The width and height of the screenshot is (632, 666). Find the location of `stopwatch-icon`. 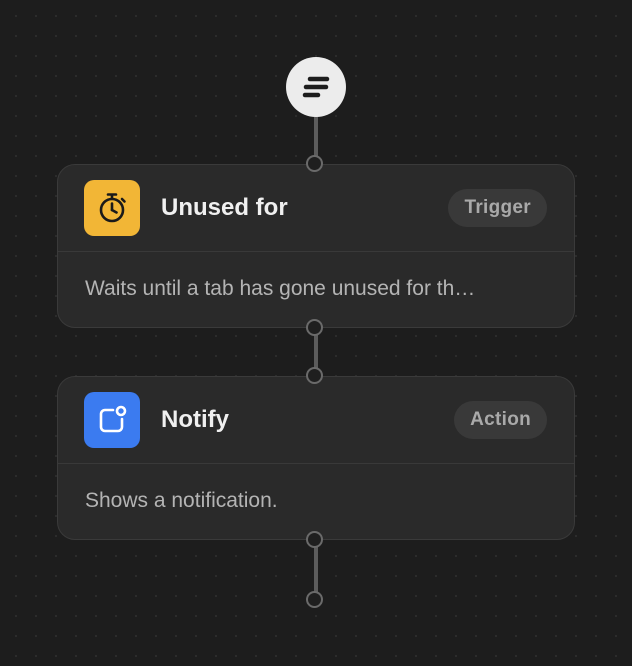

stopwatch-icon is located at coordinates (112, 208).